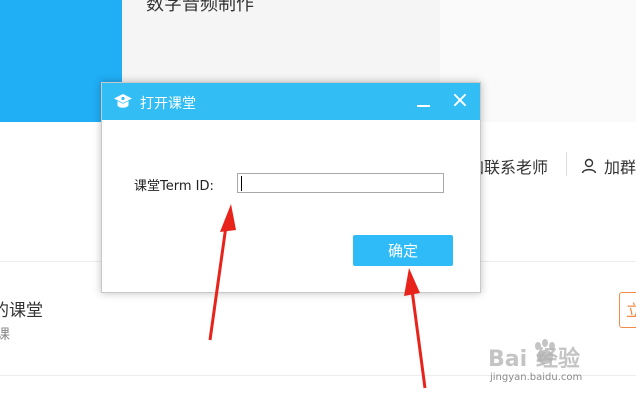  What do you see at coordinates (424, 101) in the screenshot?
I see `minimize-icon` at bounding box center [424, 101].